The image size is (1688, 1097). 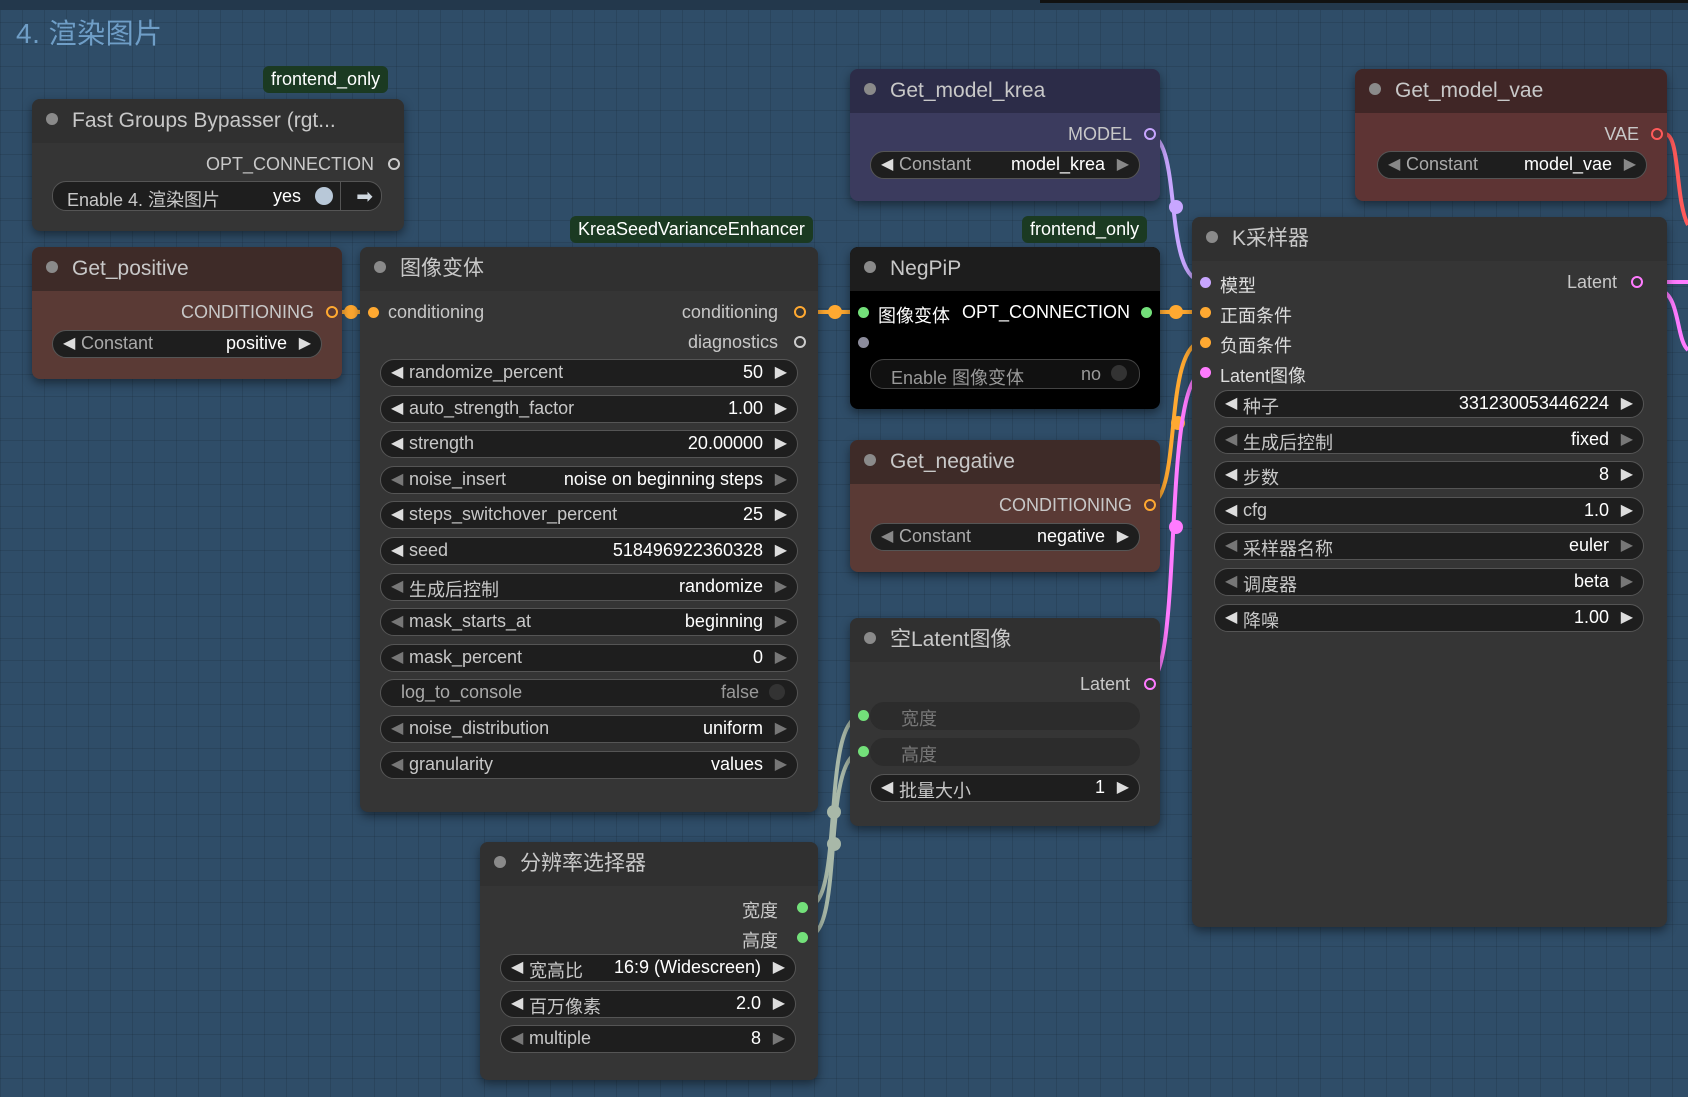 I want to click on empty-latent-node: 空Latent图像 Latent 宽度 高度 ◀ 批量大小 1 ▶, so click(x=1005, y=722).